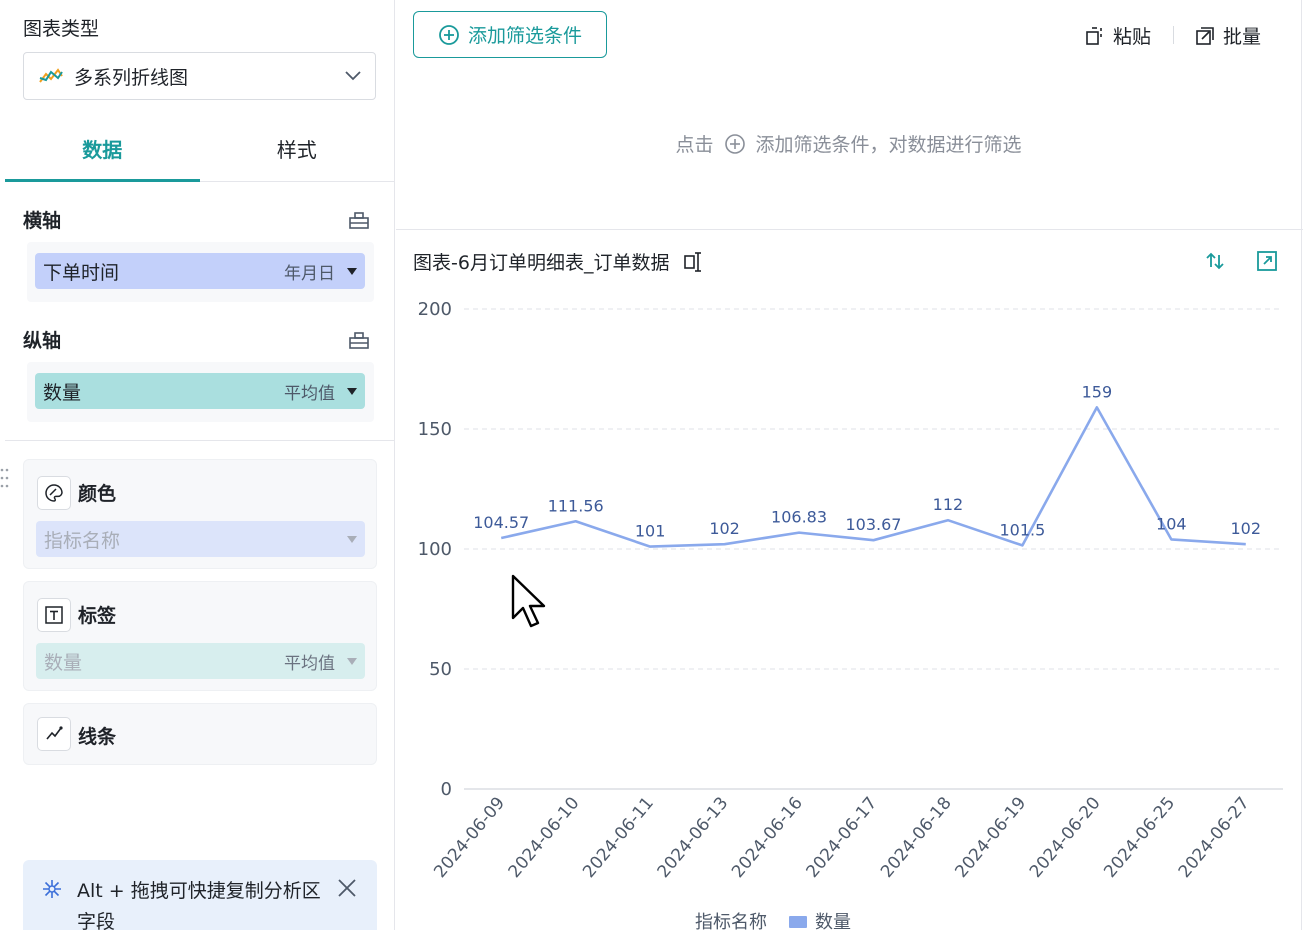 The image size is (1316, 930). Describe the element at coordinates (1139, 837) in the screenshot. I see `x-tick-label: 2024-06-25` at that location.